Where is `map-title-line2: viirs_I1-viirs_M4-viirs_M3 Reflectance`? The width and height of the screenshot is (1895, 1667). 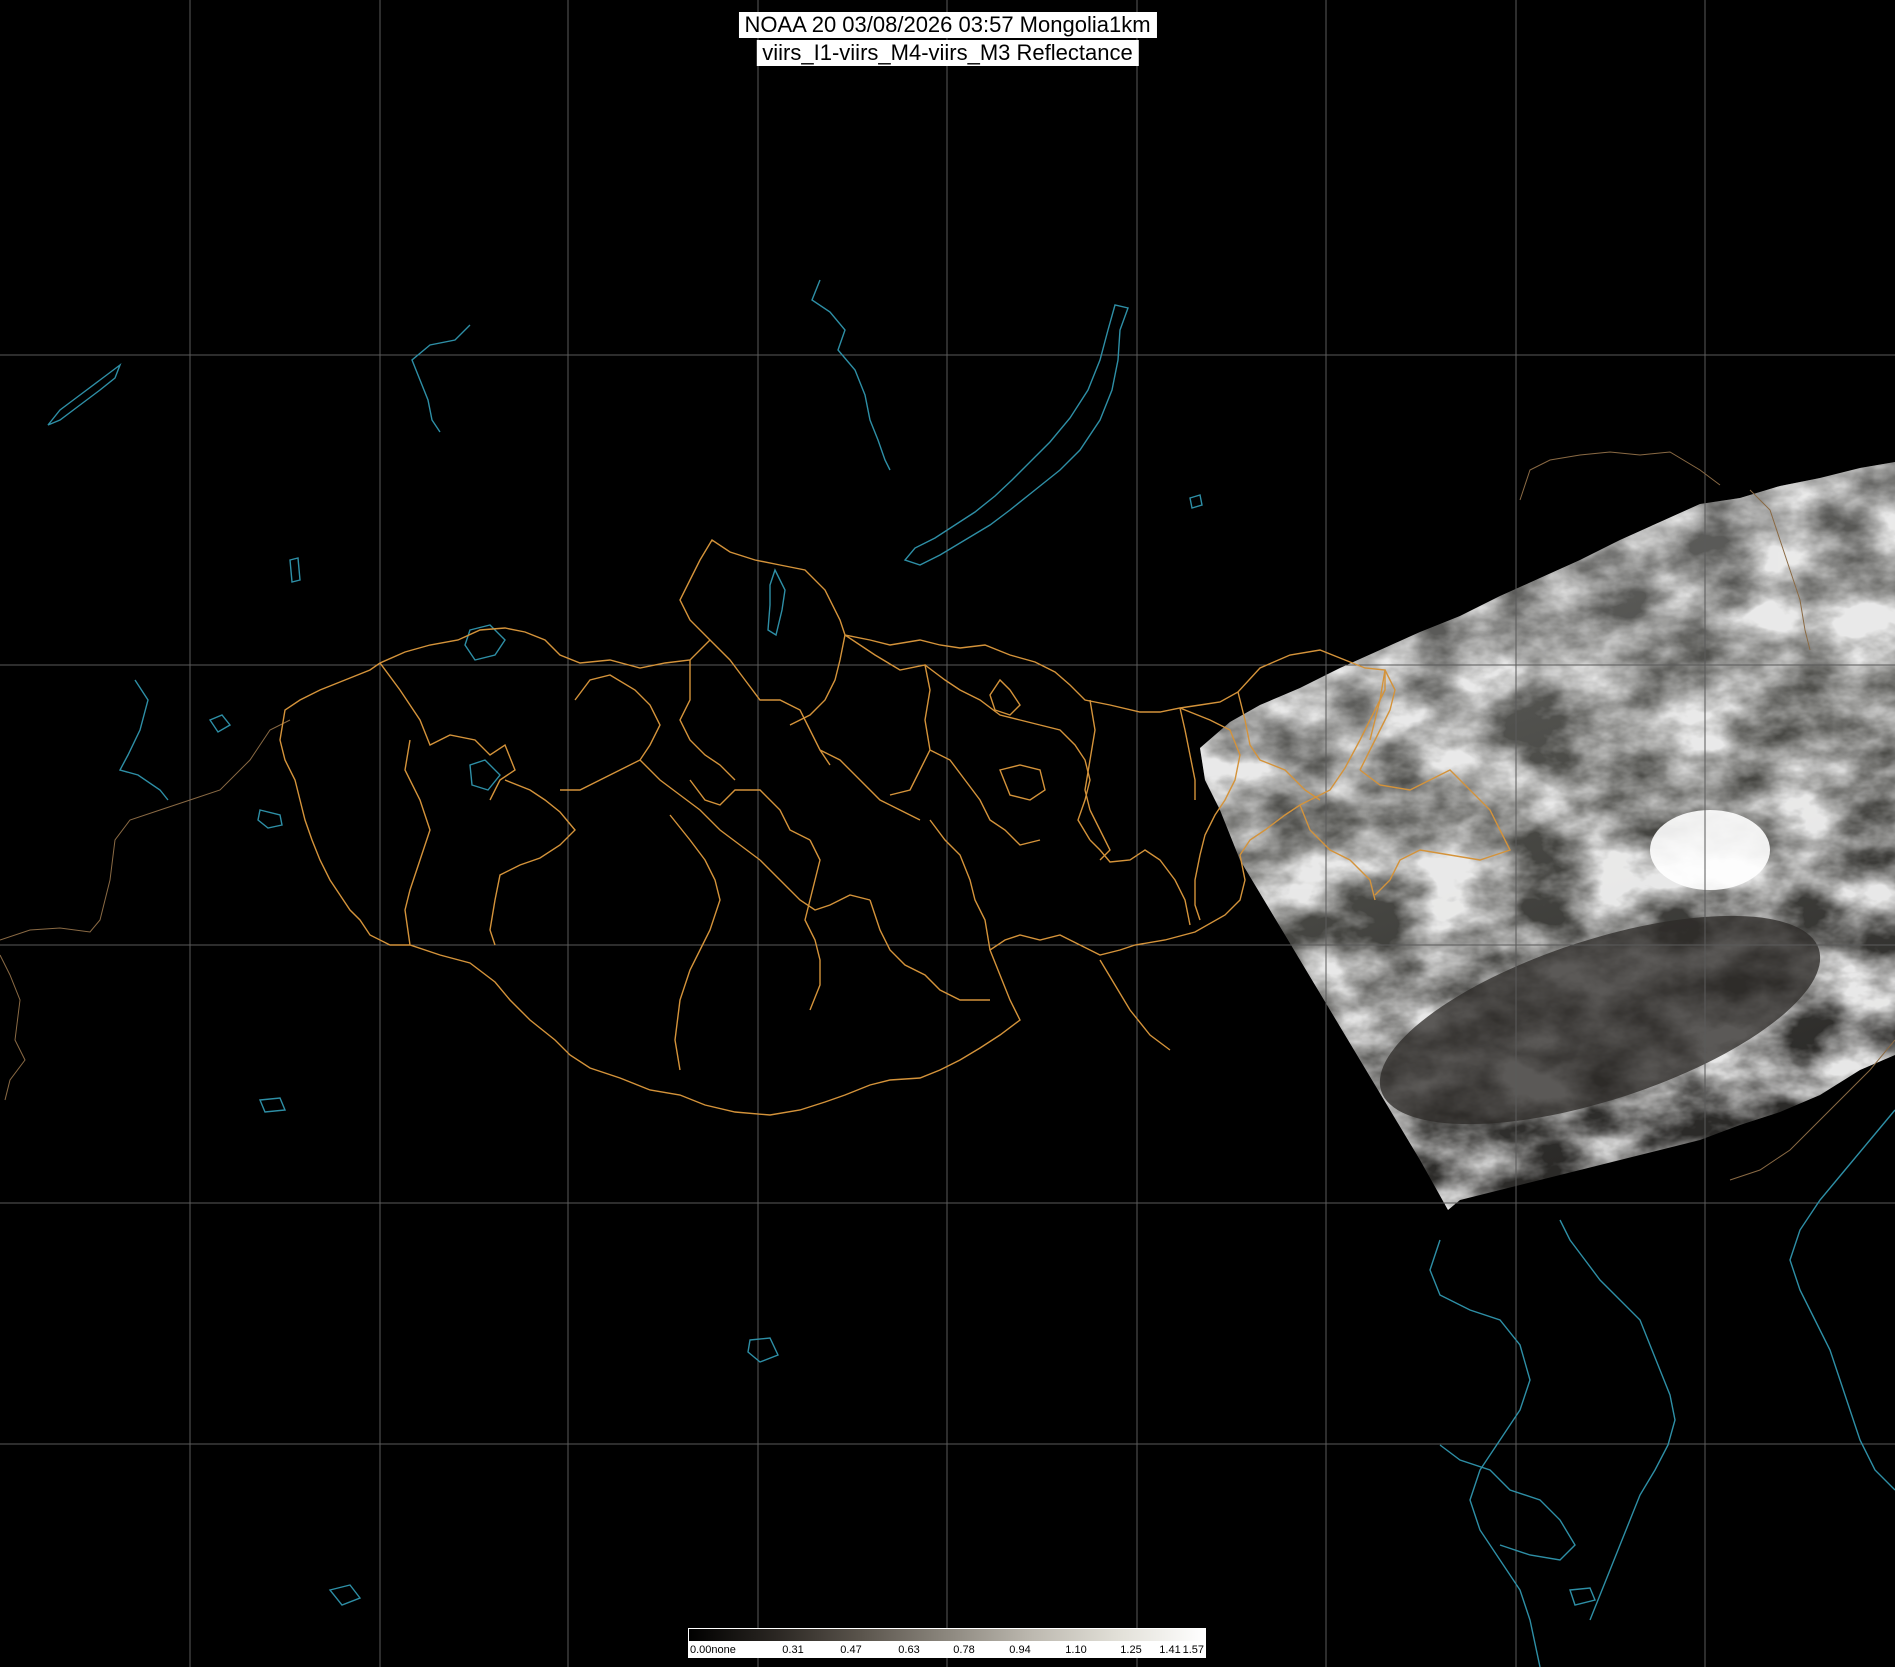 map-title-line2: viirs_I1-viirs_M4-viirs_M3 Reflectance is located at coordinates (947, 53).